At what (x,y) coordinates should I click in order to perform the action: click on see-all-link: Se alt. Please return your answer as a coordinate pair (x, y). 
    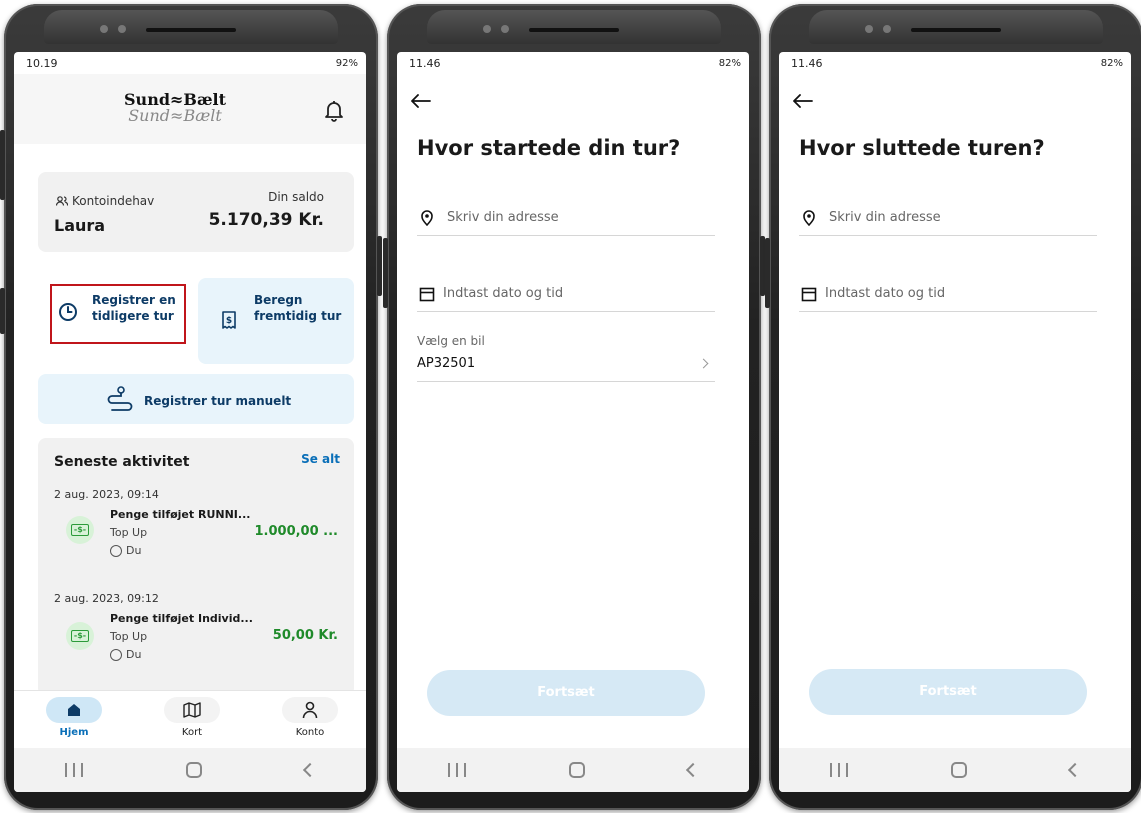
    Looking at the image, I should click on (320, 459).